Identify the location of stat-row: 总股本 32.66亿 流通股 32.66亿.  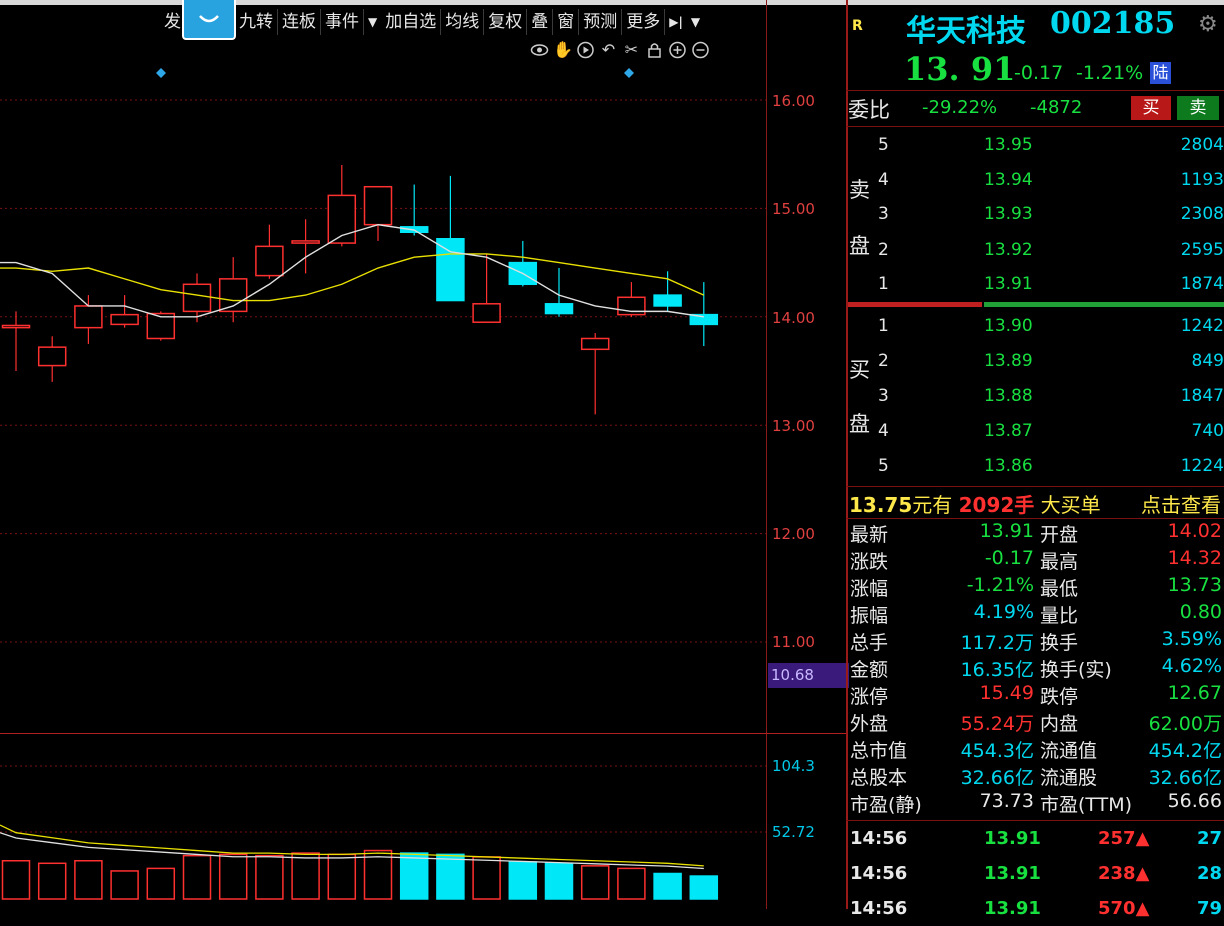
(1037, 776).